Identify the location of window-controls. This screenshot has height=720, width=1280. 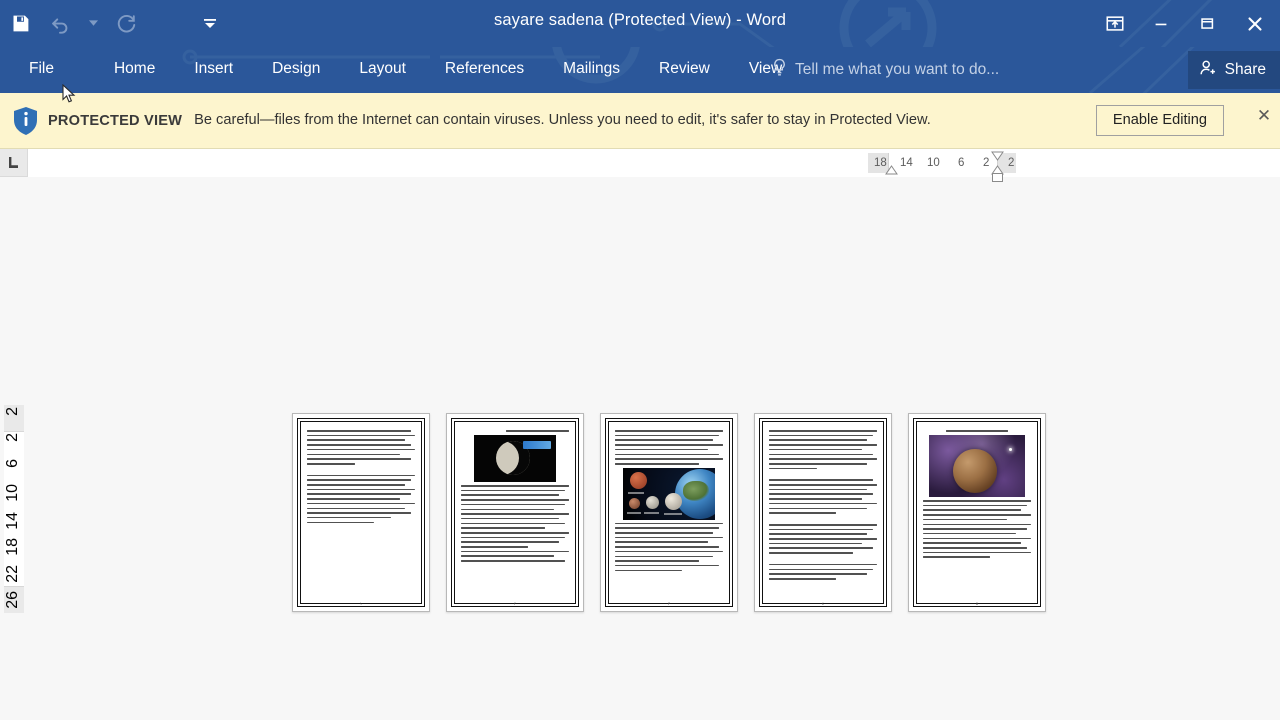
(1186, 23).